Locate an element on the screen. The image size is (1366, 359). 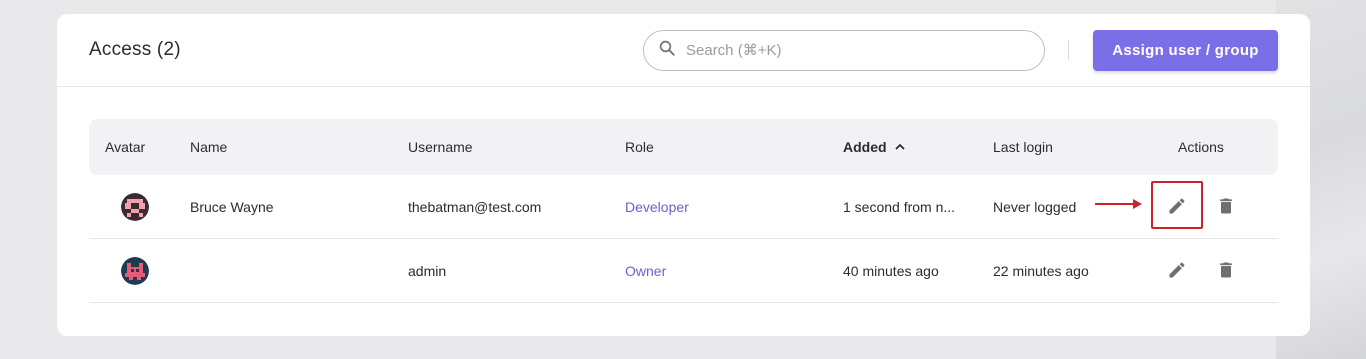
column-header-role: Role is located at coordinates (639, 147).